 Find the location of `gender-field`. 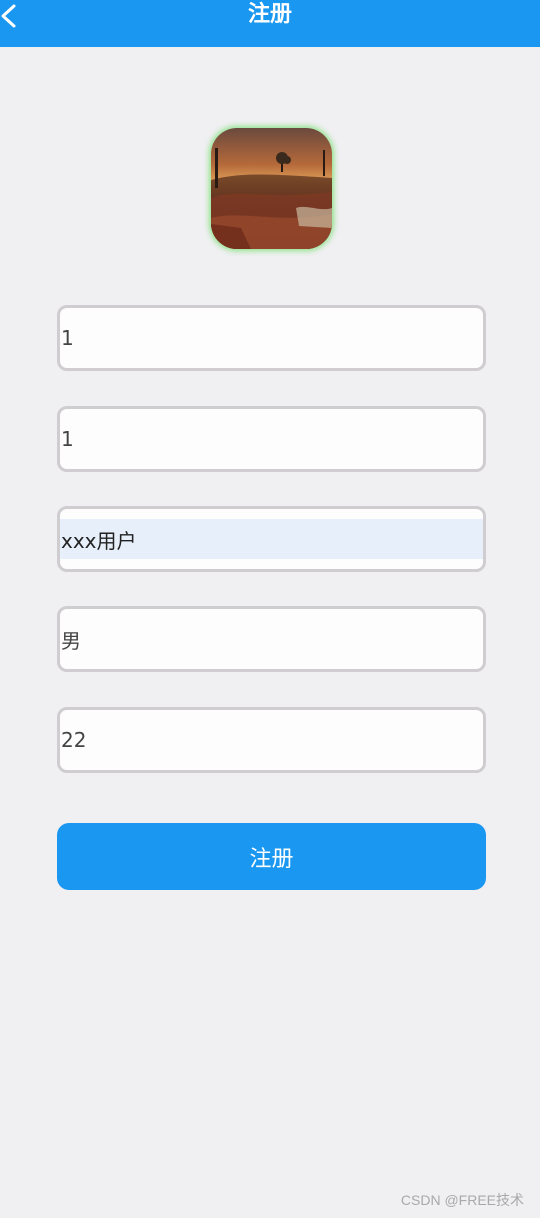

gender-field is located at coordinates (271, 639).